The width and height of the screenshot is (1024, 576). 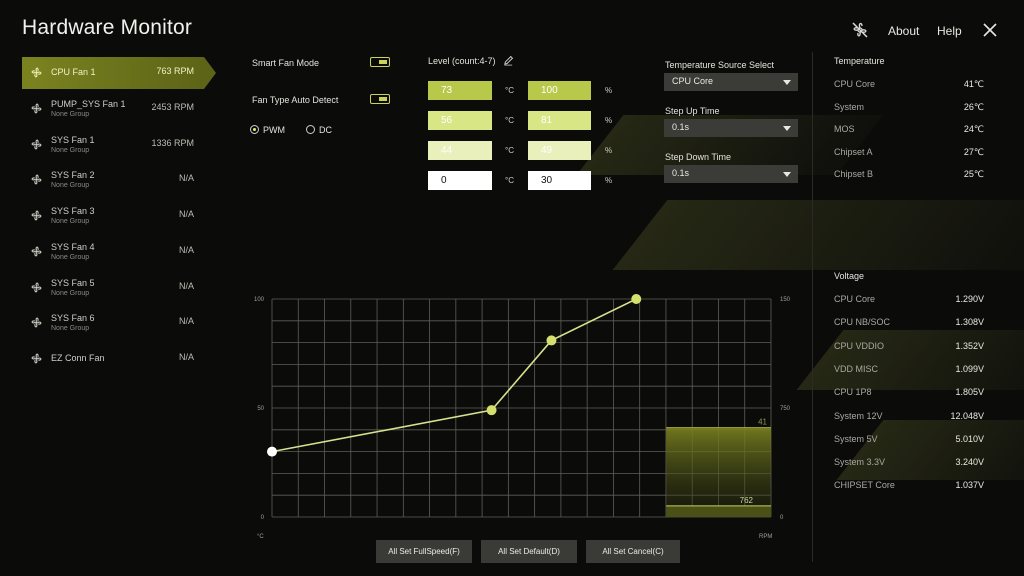 What do you see at coordinates (559, 120) in the screenshot?
I see `level-percent-input: 81` at bounding box center [559, 120].